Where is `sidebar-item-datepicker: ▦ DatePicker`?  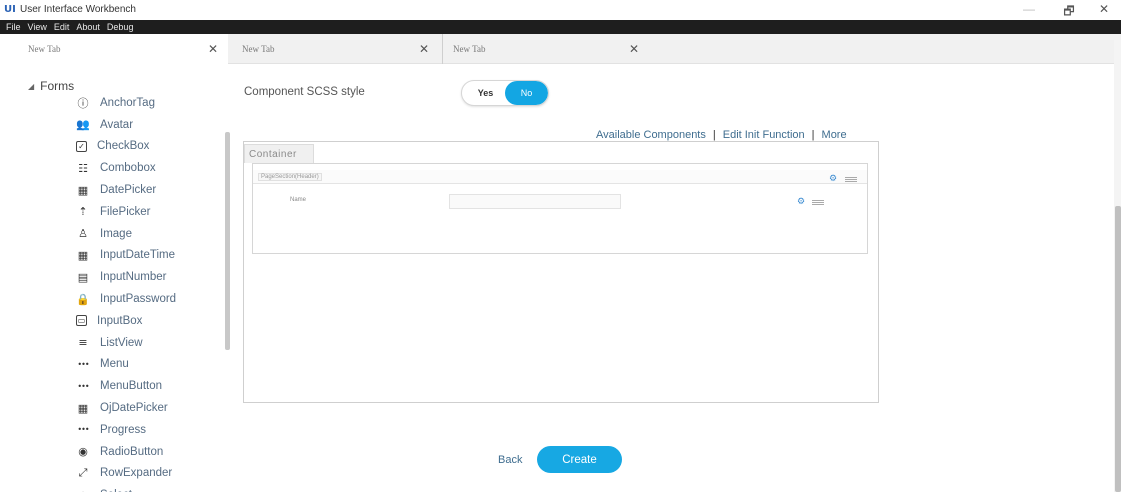 sidebar-item-datepicker: ▦ DatePicker is located at coordinates (151, 190).